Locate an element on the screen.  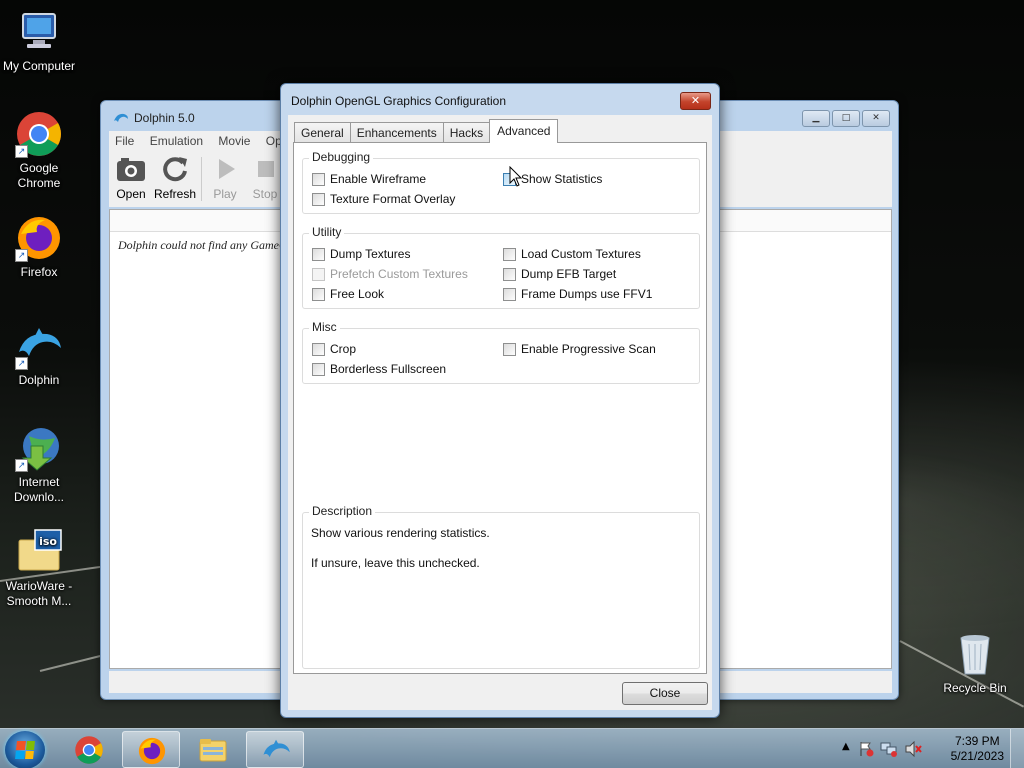
file-explorer-icon is located at coordinates (213, 750).